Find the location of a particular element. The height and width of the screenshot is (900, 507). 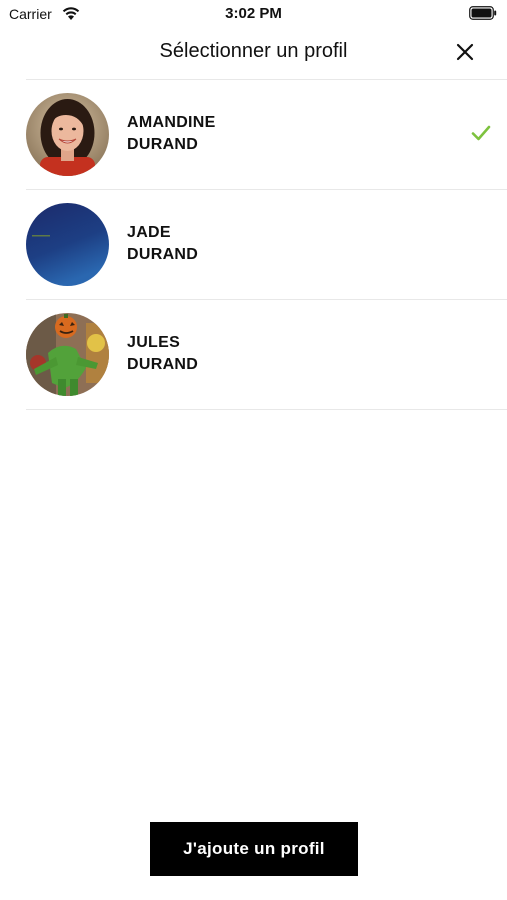

header: Sélectionner un profil is located at coordinates (253, 54).